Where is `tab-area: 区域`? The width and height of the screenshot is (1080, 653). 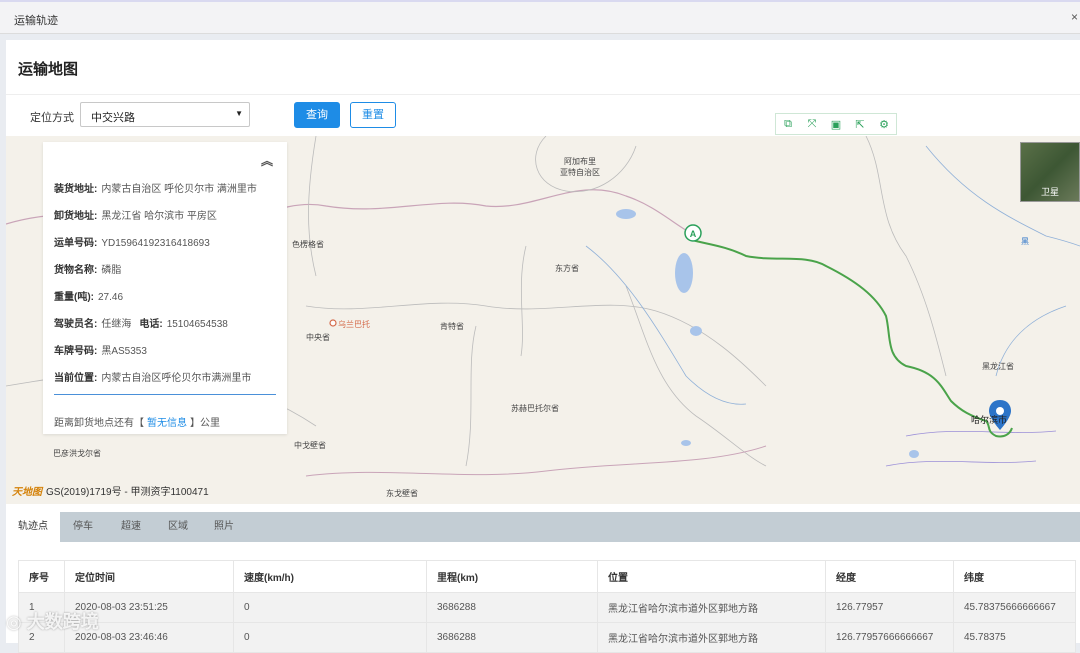 tab-area: 区域 is located at coordinates (178, 527).